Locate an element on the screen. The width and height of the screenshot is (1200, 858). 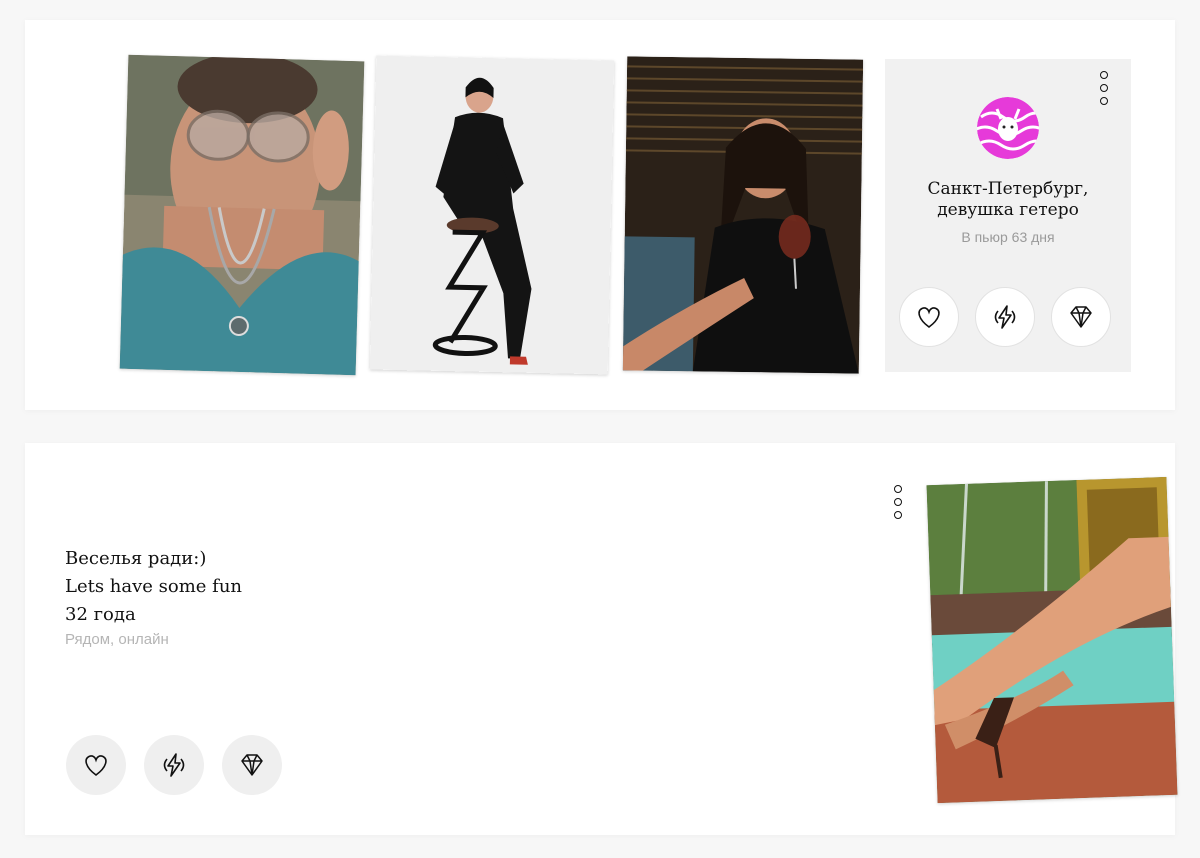
avatar is located at coordinates (1008, 128).